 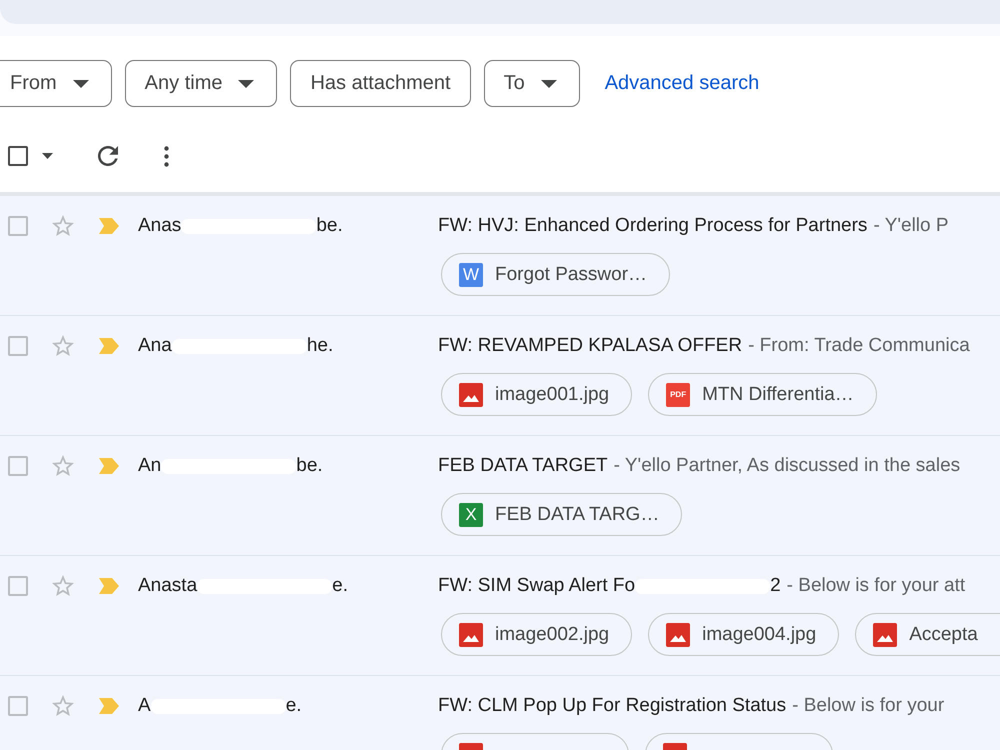 What do you see at coordinates (160, 226) in the screenshot?
I see `sender-name: Anas` at bounding box center [160, 226].